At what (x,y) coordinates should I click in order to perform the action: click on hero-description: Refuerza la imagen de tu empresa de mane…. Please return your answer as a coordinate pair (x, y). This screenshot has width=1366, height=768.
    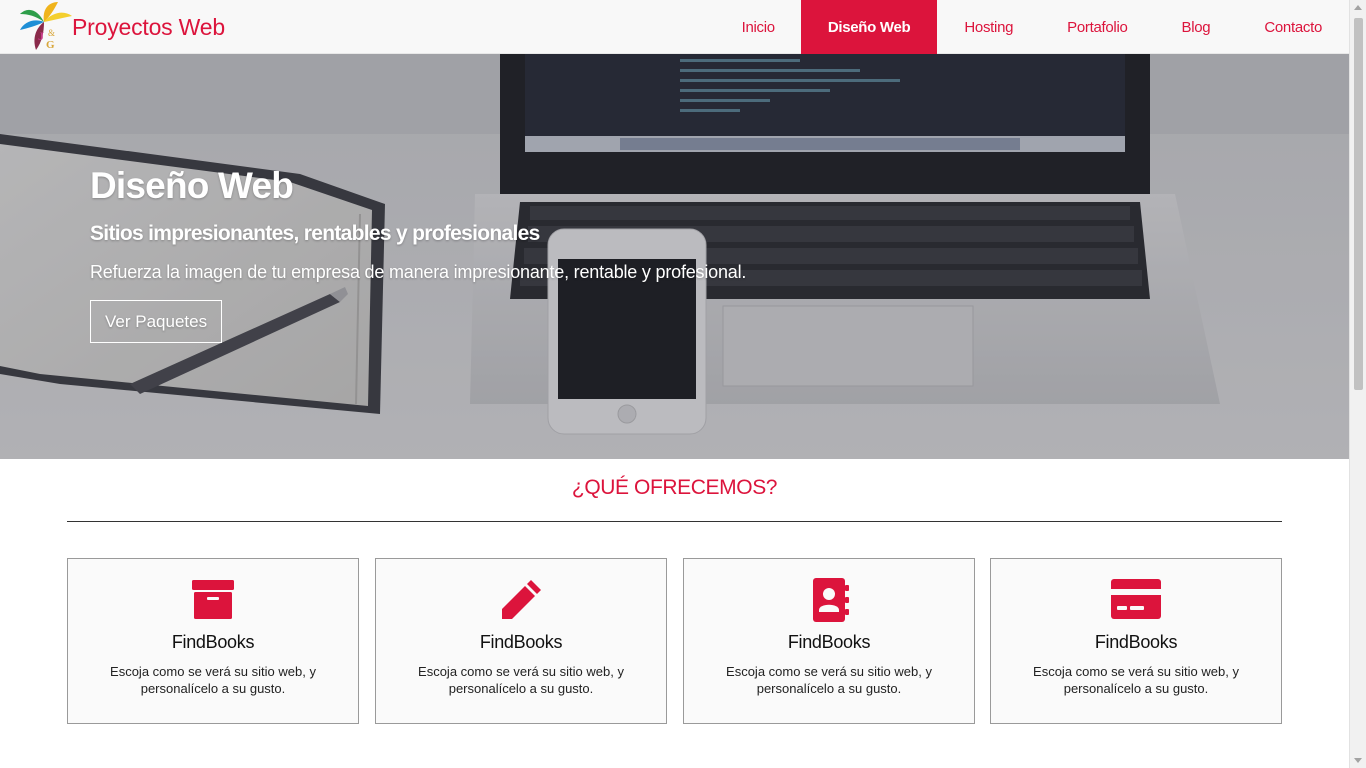
    Looking at the image, I should click on (418, 272).